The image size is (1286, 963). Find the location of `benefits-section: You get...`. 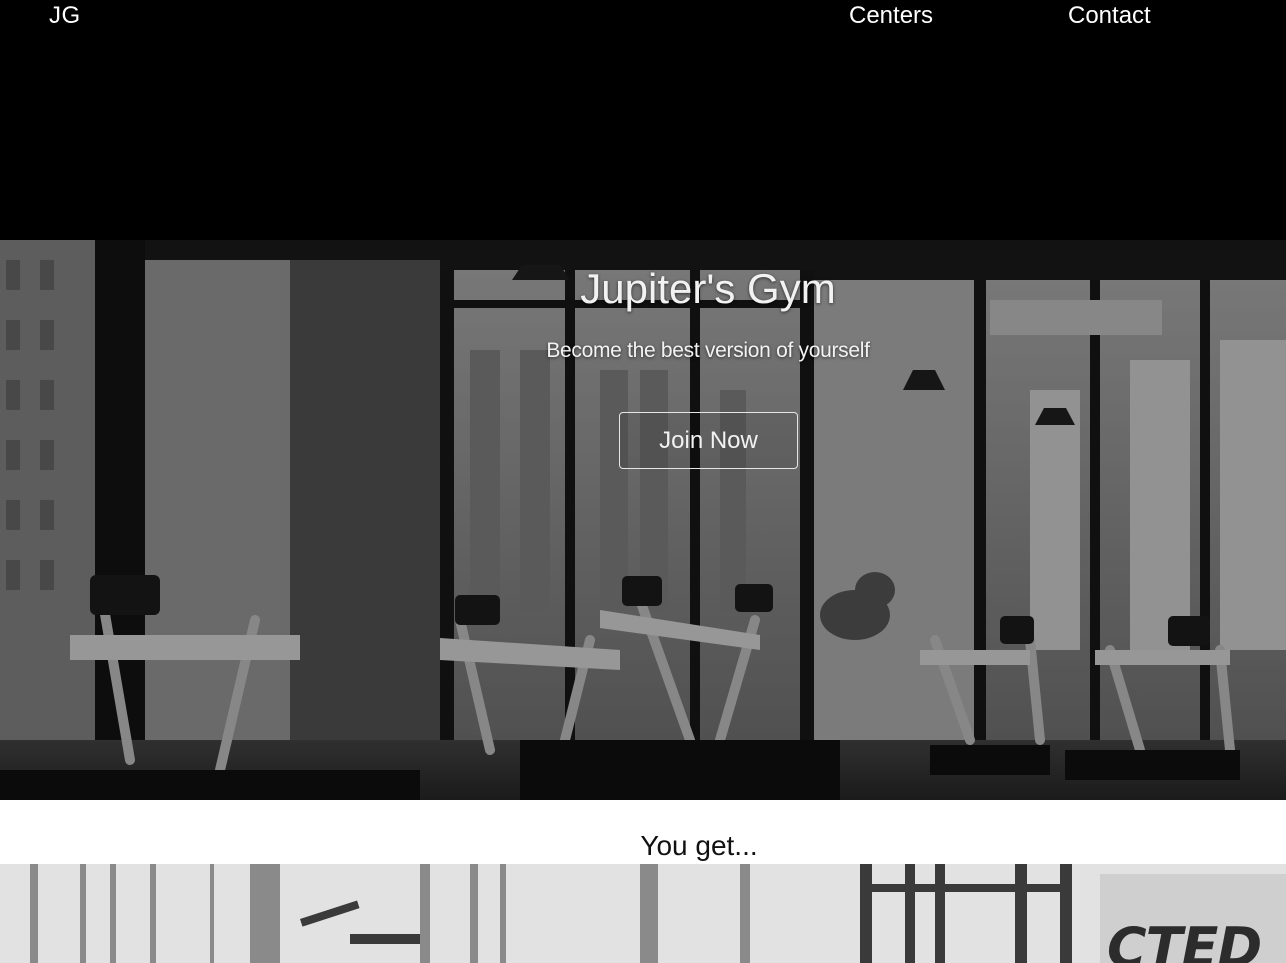

benefits-section: You get... is located at coordinates (643, 832).